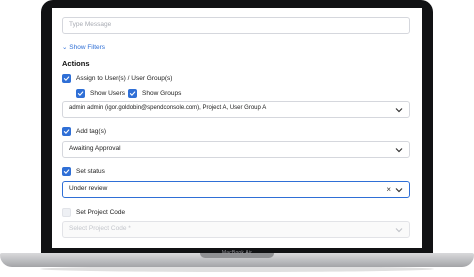 Image resolution: width=474 pixels, height=277 pixels. I want to click on chevron-down-icon: ⌄, so click(65, 47).